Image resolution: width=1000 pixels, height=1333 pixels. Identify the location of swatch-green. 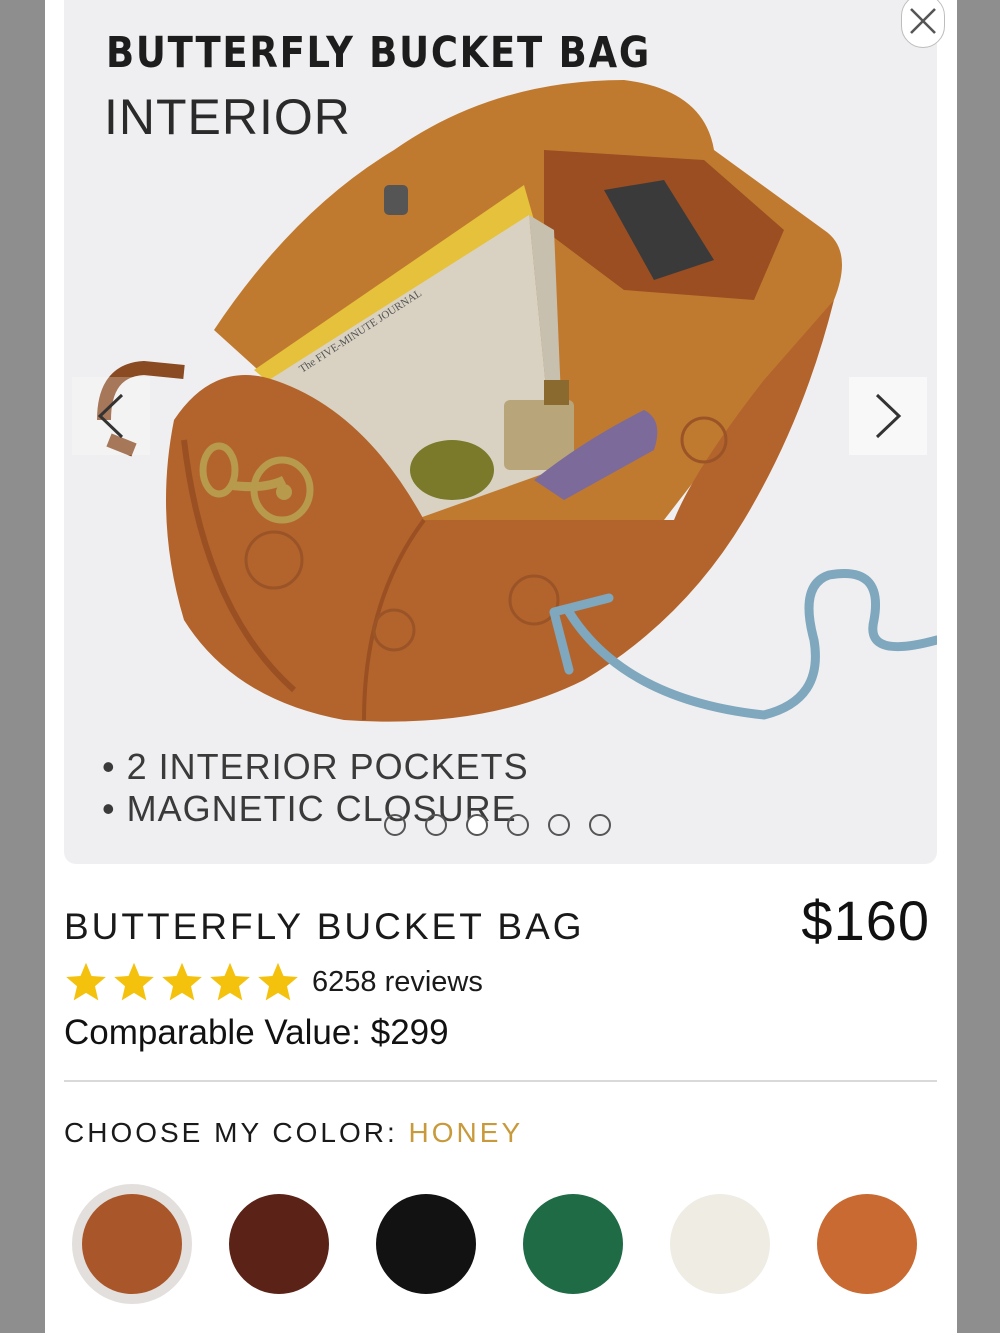
(573, 1244).